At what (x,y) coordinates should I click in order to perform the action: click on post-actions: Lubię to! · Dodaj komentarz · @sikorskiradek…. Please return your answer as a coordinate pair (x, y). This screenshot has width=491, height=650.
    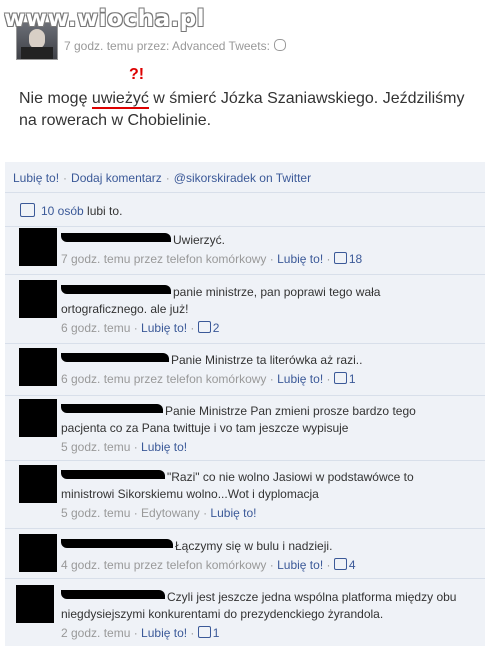
    Looking at the image, I should click on (162, 178).